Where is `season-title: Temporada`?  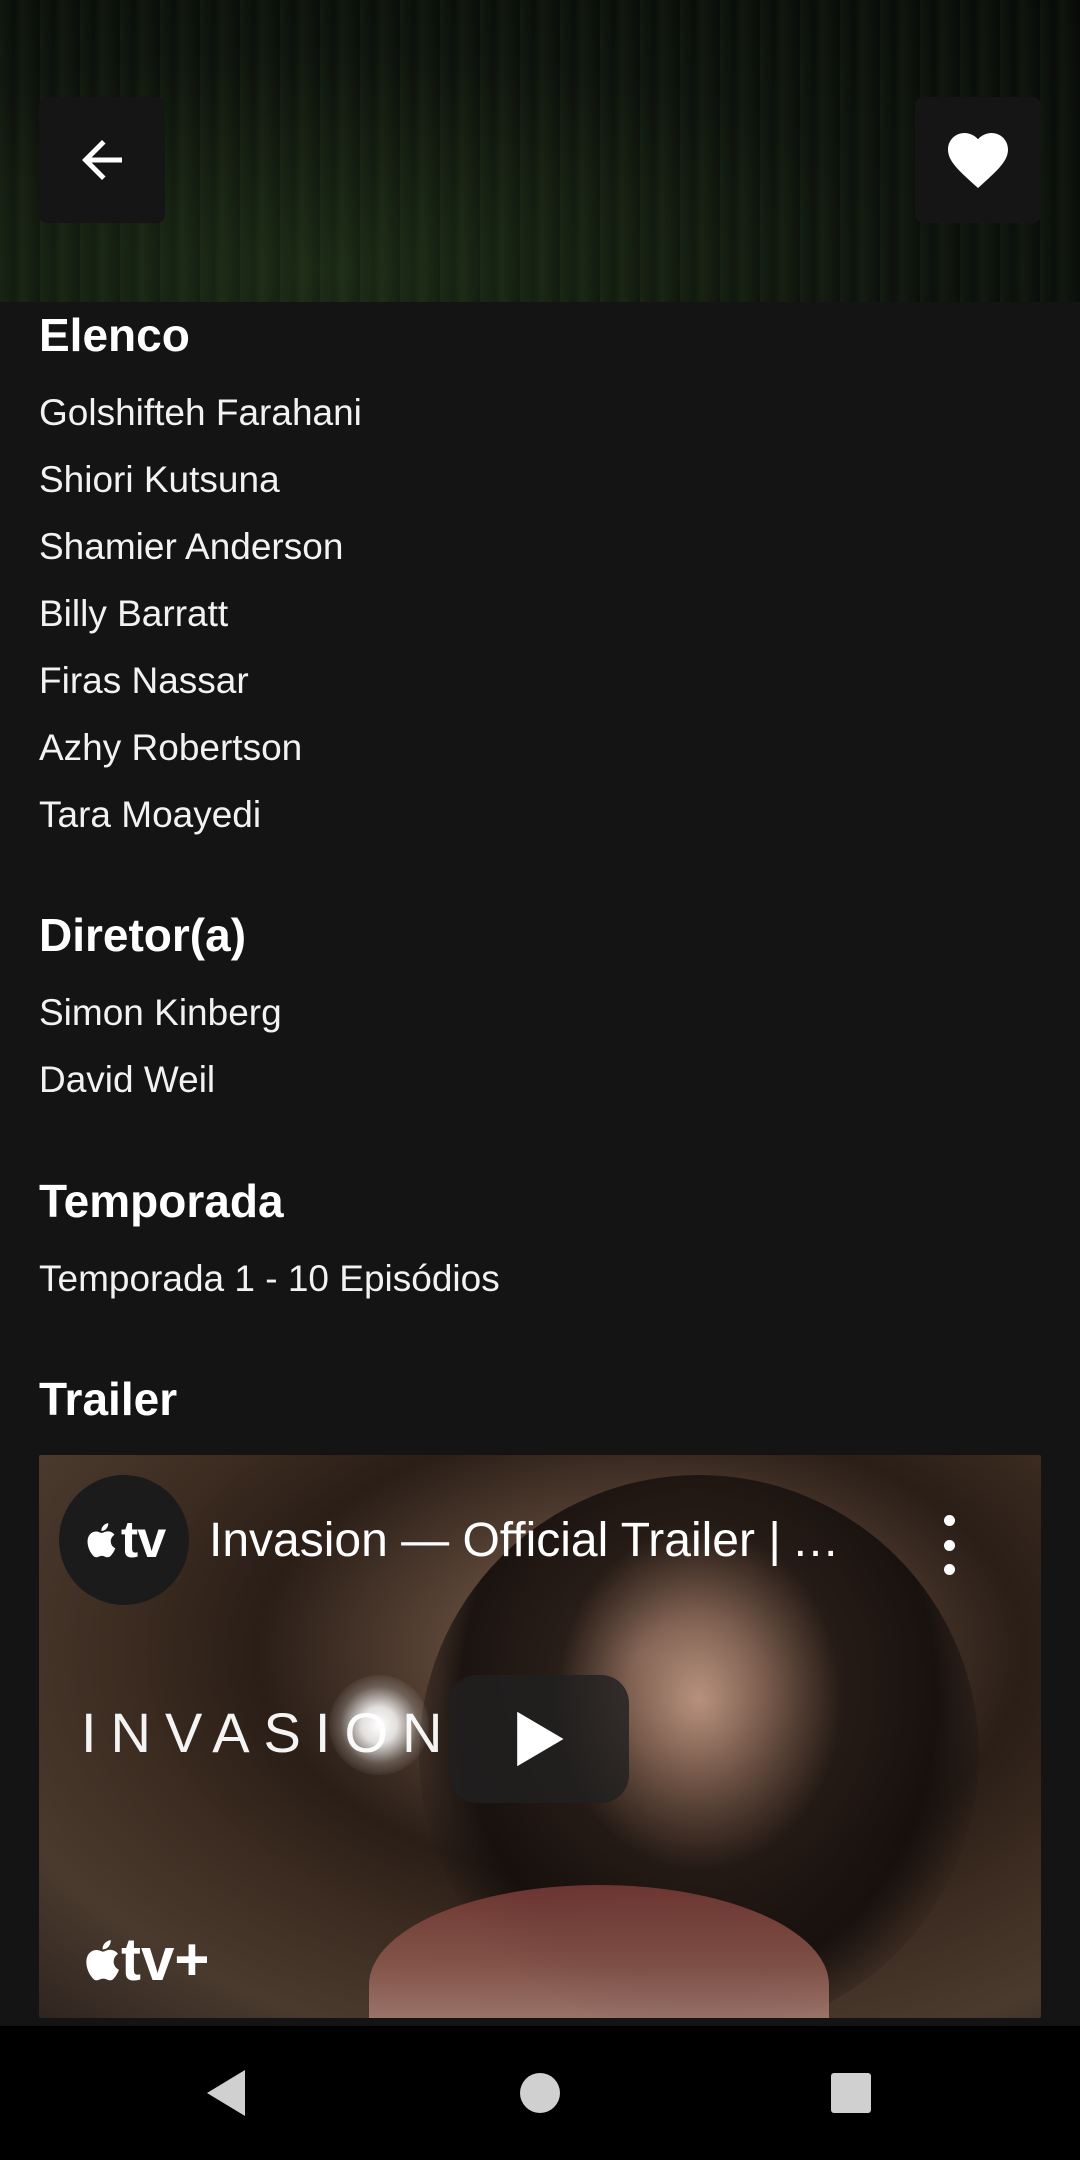
season-title: Temporada is located at coordinates (161, 1201).